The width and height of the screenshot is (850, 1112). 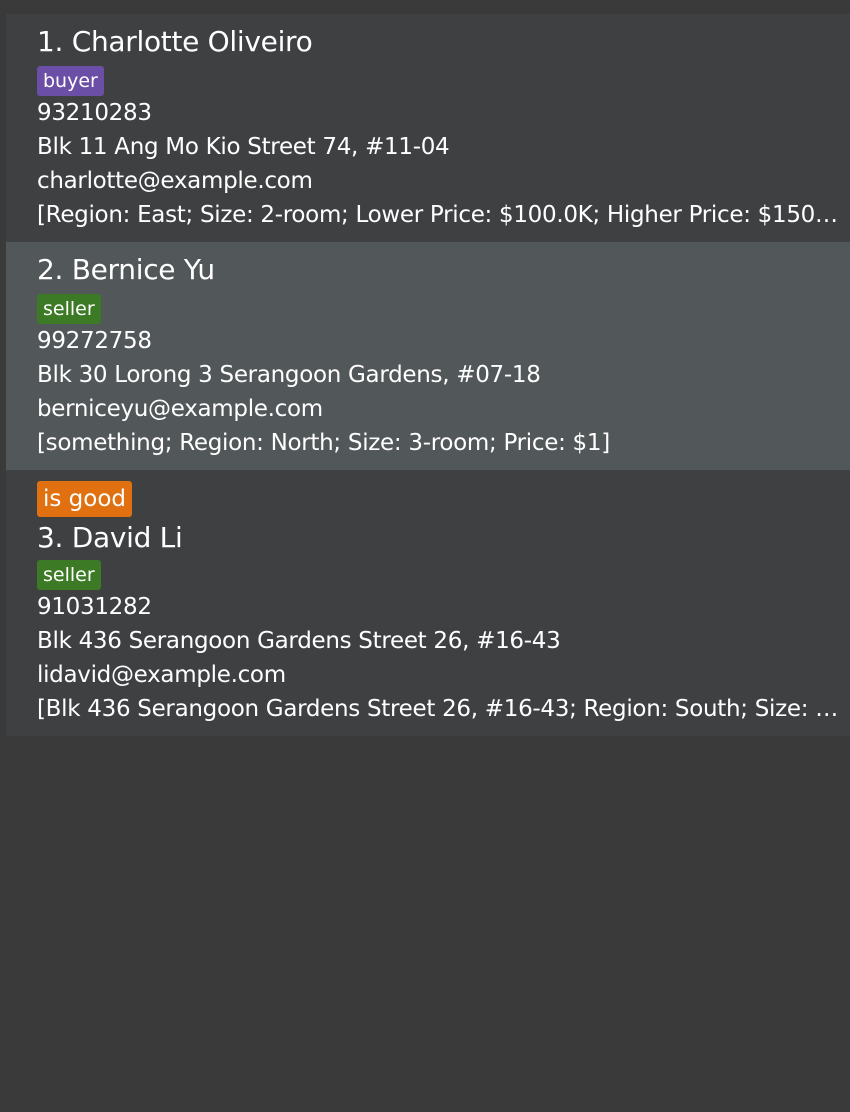 What do you see at coordinates (175, 181) in the screenshot?
I see `contact-email: charlotte@example.com` at bounding box center [175, 181].